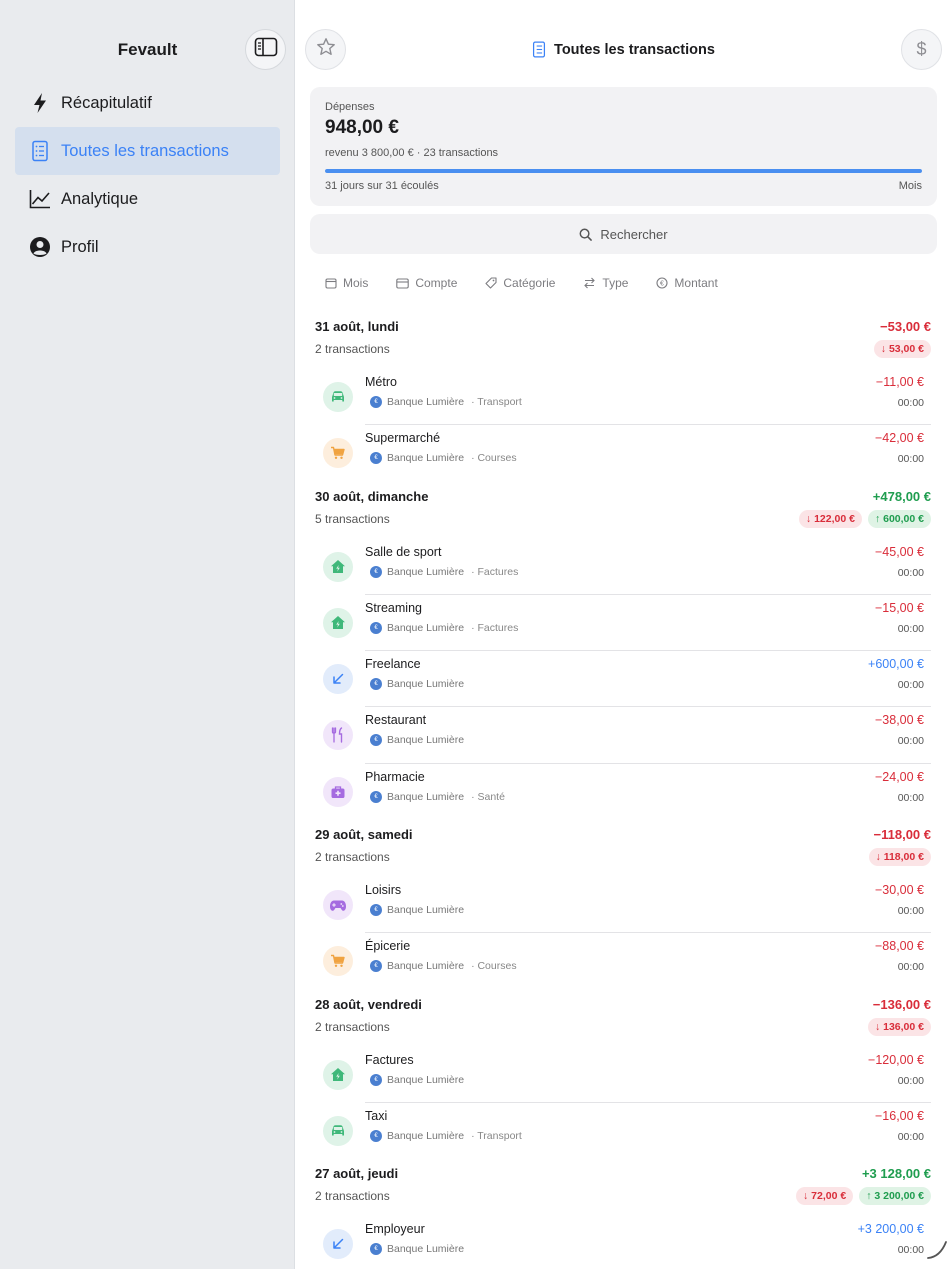 The width and height of the screenshot is (952, 1269). I want to click on transaction-name: Loisirs, so click(383, 890).